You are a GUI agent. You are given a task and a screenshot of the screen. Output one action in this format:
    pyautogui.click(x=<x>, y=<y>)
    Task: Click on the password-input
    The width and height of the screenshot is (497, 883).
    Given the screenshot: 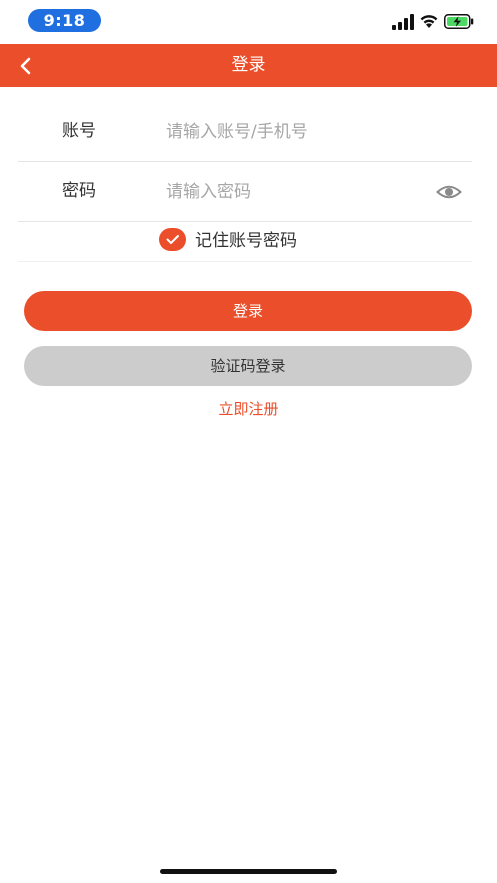 What is the action you would take?
    pyautogui.click(x=296, y=192)
    